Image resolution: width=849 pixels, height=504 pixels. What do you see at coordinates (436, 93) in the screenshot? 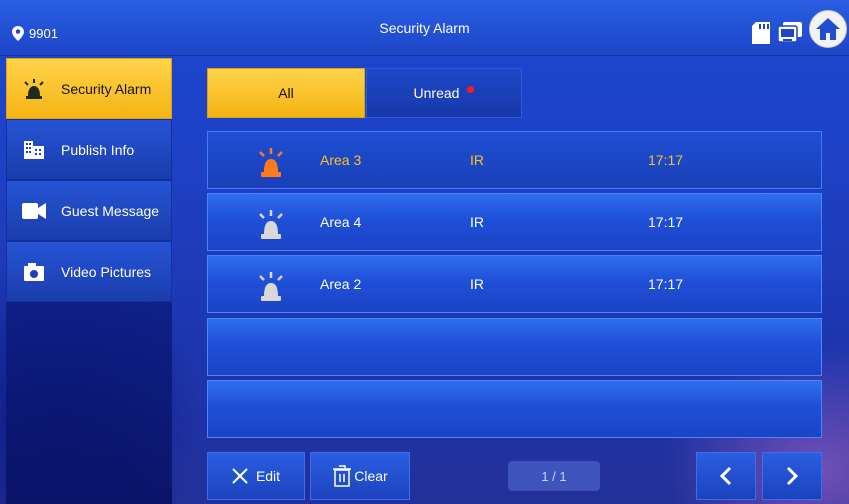
I see `tab-unread-label: Unread` at bounding box center [436, 93].